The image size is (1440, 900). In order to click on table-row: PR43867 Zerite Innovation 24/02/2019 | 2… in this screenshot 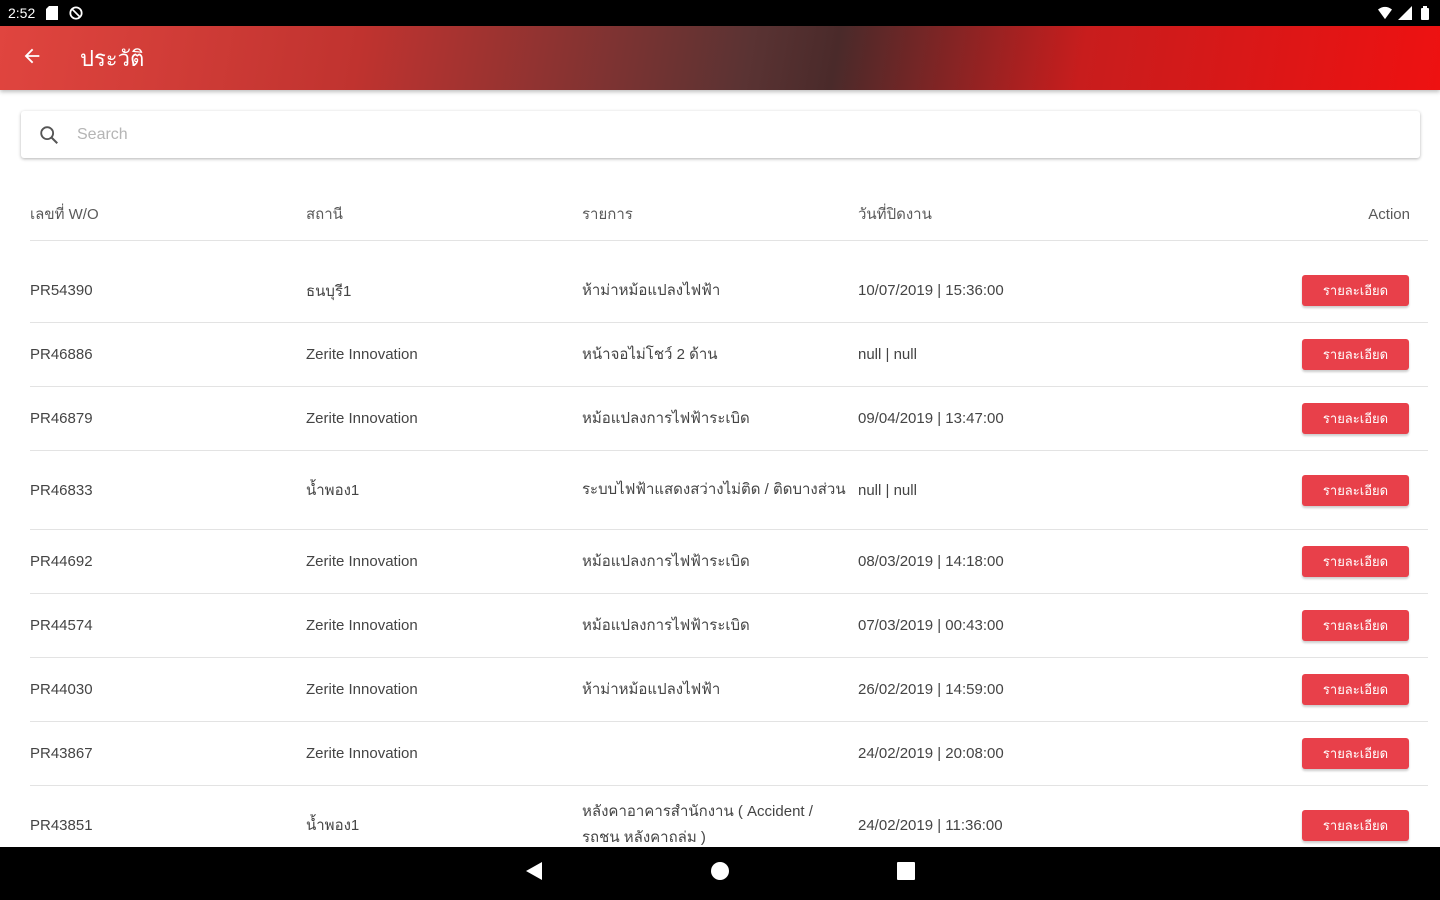, I will do `click(729, 754)`.